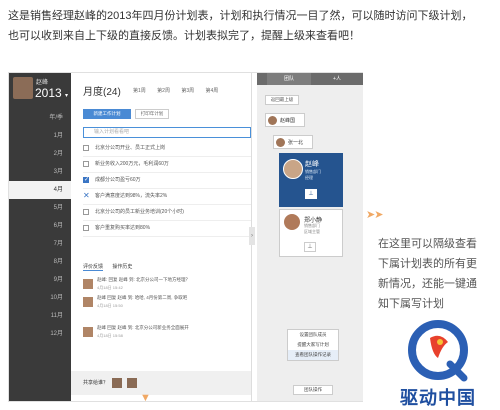  Describe the element at coordinates (187, 91) in the screenshot. I see `tab-week-3: 第3周` at that location.